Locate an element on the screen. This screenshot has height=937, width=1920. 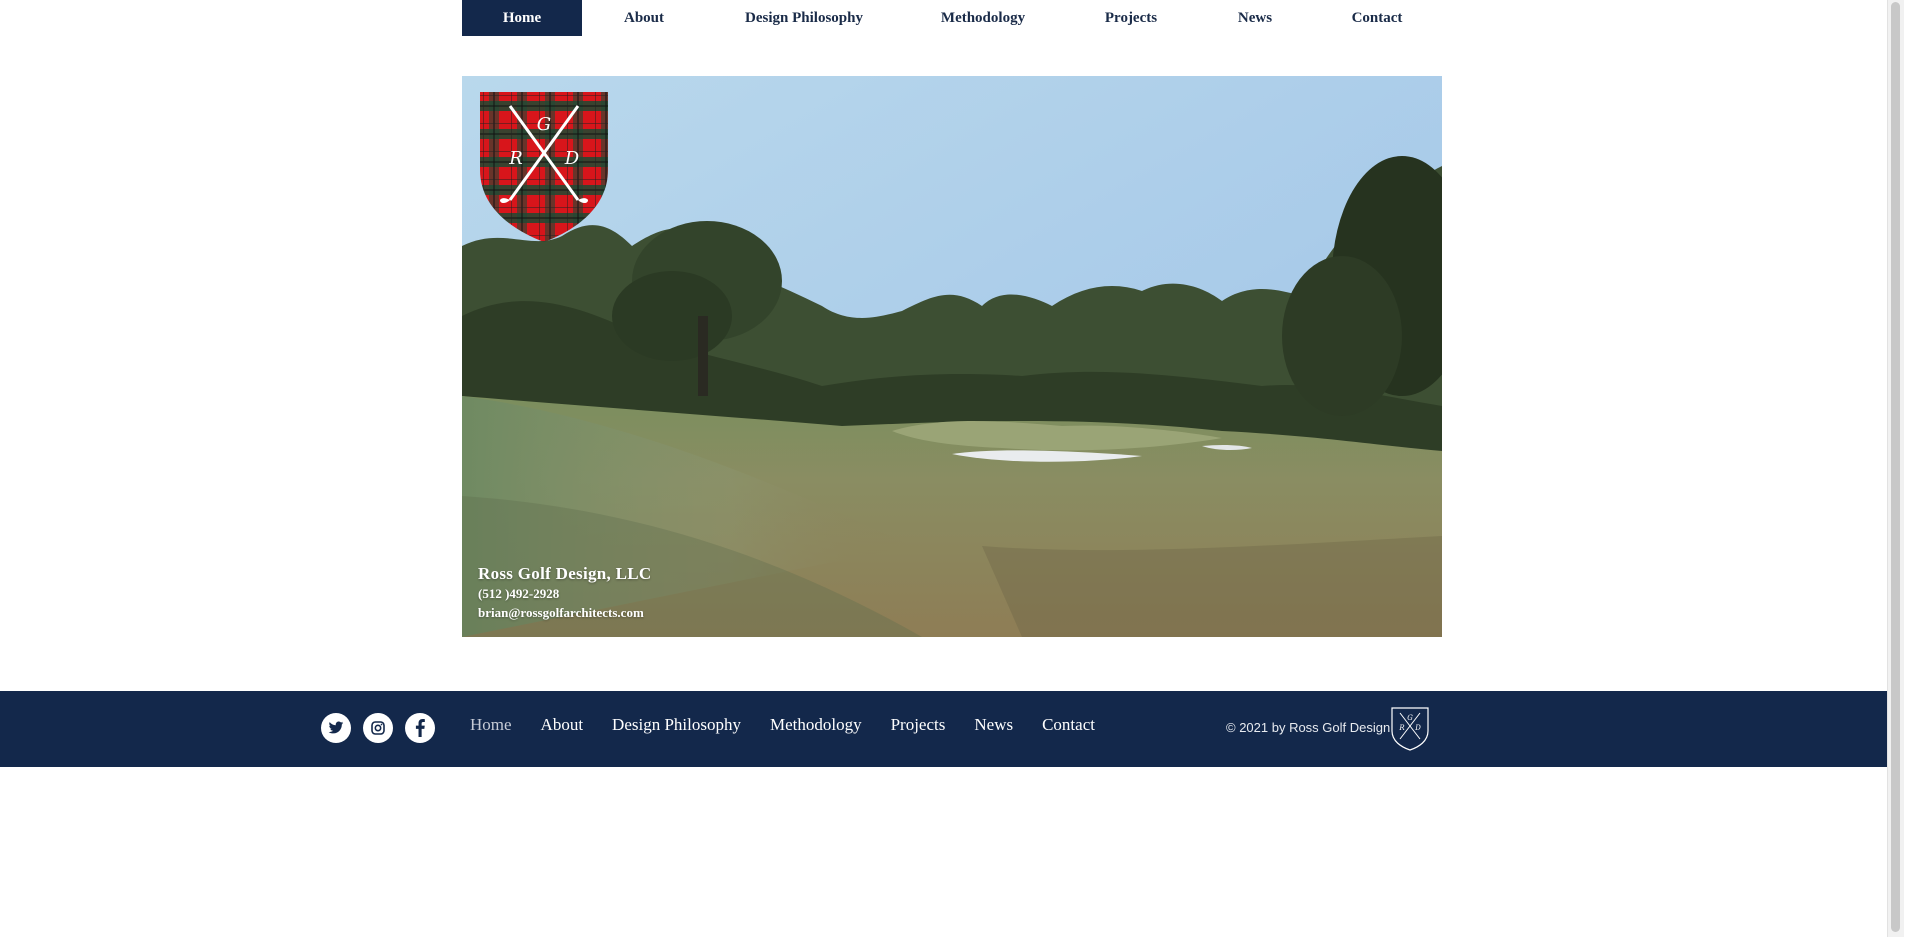
footer-item-contact: Contact is located at coordinates (1068, 725).